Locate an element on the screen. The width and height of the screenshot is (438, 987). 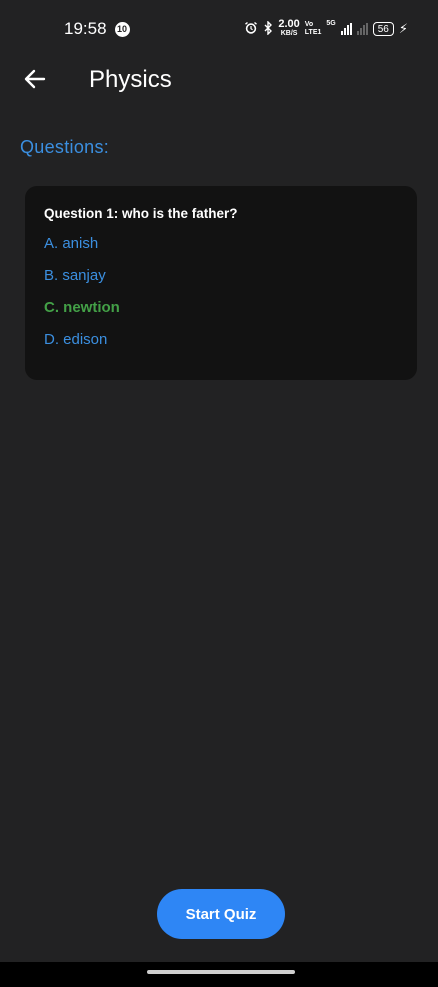
volte-indicator: Vo LTE1 is located at coordinates (313, 29).